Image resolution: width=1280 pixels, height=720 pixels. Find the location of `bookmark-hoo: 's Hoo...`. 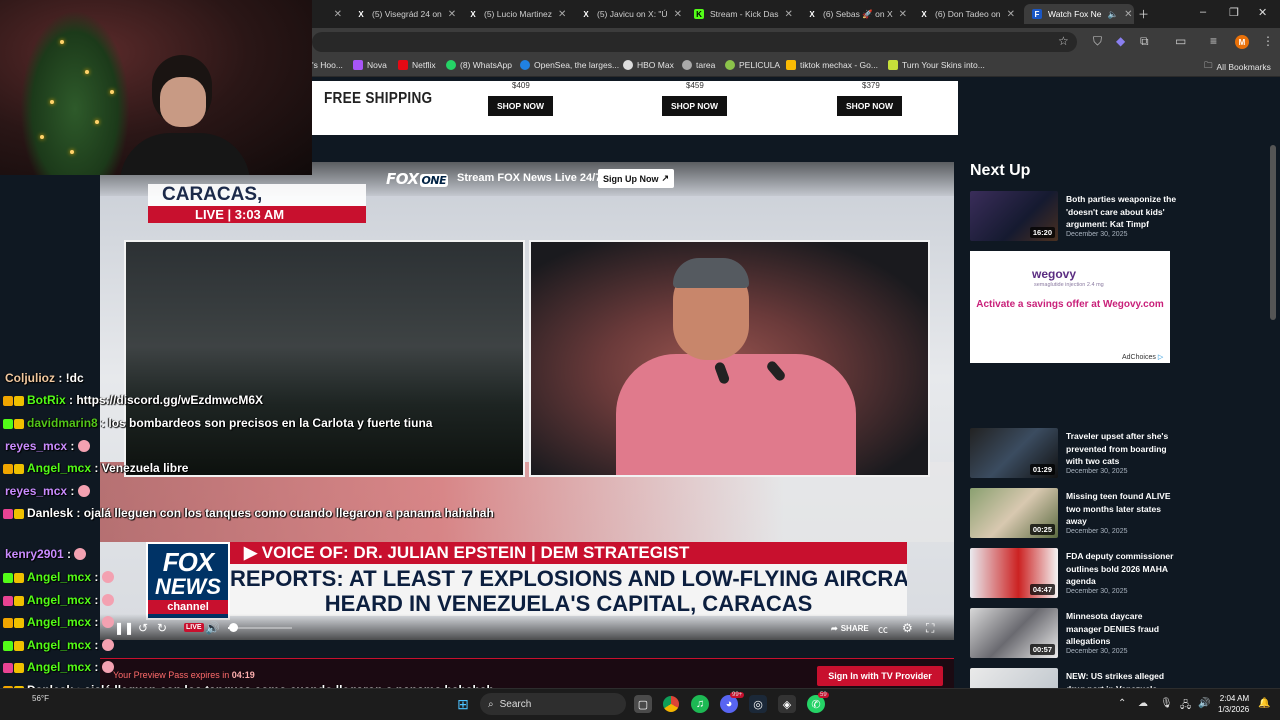

bookmark-hoo: 's Hoo... is located at coordinates (327, 65).